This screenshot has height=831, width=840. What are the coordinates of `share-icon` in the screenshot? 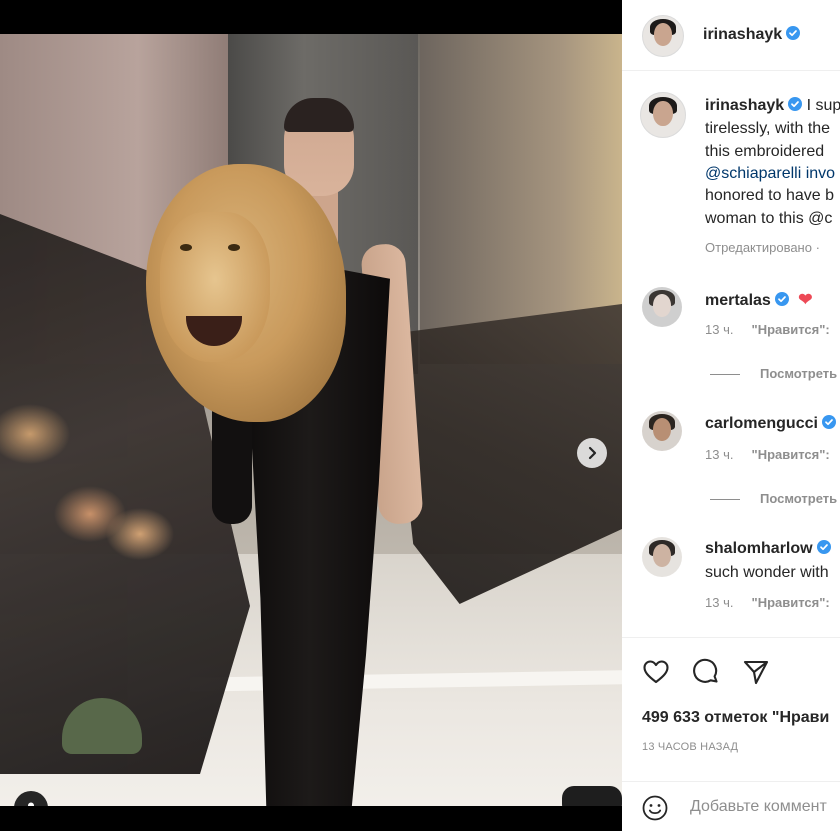 It's located at (756, 672).